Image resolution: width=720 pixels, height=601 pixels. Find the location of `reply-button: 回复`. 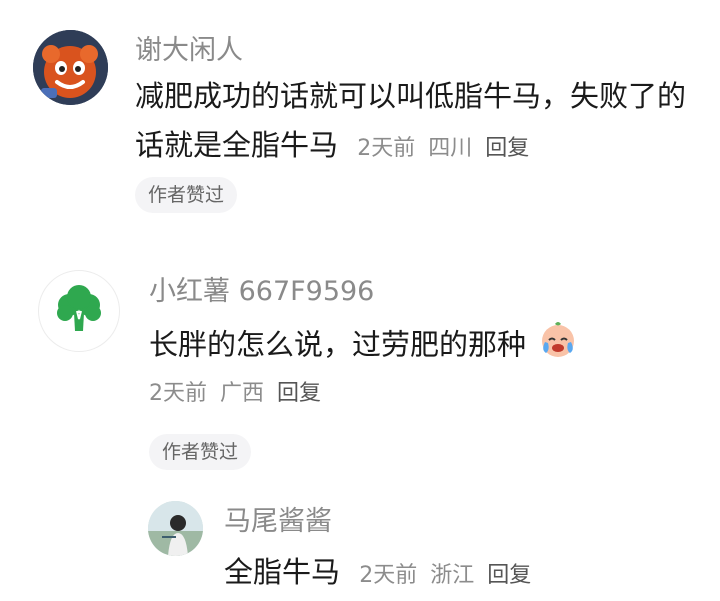

reply-button: 回复 is located at coordinates (509, 575).